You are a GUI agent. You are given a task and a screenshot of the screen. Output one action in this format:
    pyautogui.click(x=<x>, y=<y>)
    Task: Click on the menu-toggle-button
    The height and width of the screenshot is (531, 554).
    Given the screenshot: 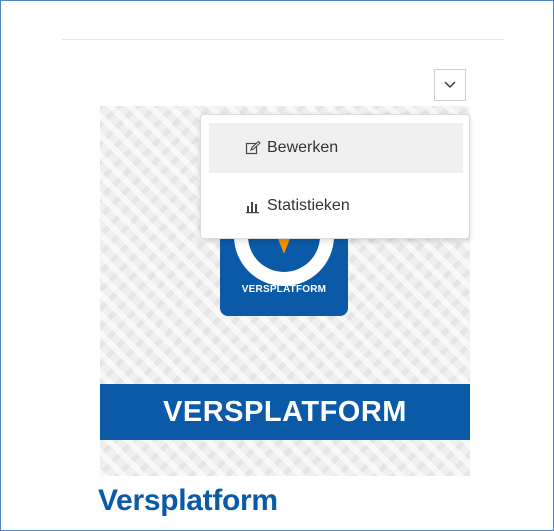 What is the action you would take?
    pyautogui.click(x=450, y=85)
    